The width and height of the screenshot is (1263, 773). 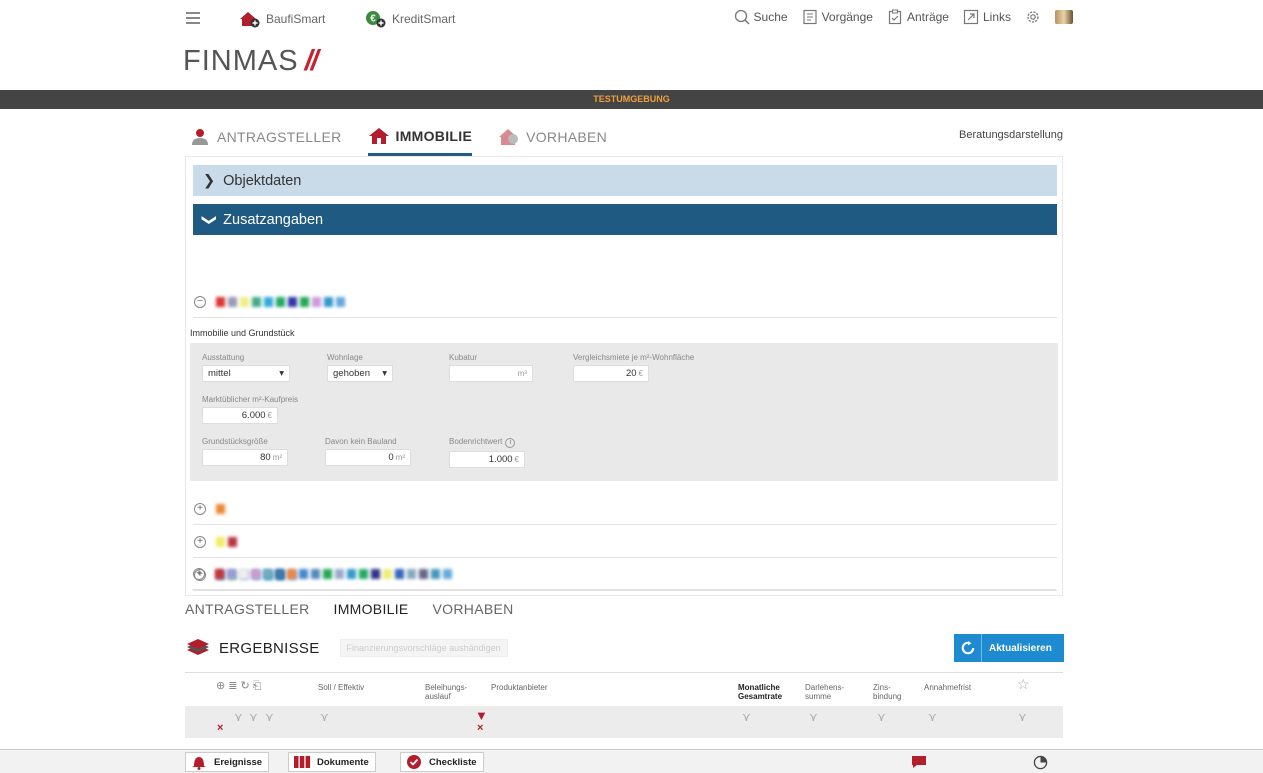 I want to click on add-circle-icon: ⊕, so click(x=222, y=686).